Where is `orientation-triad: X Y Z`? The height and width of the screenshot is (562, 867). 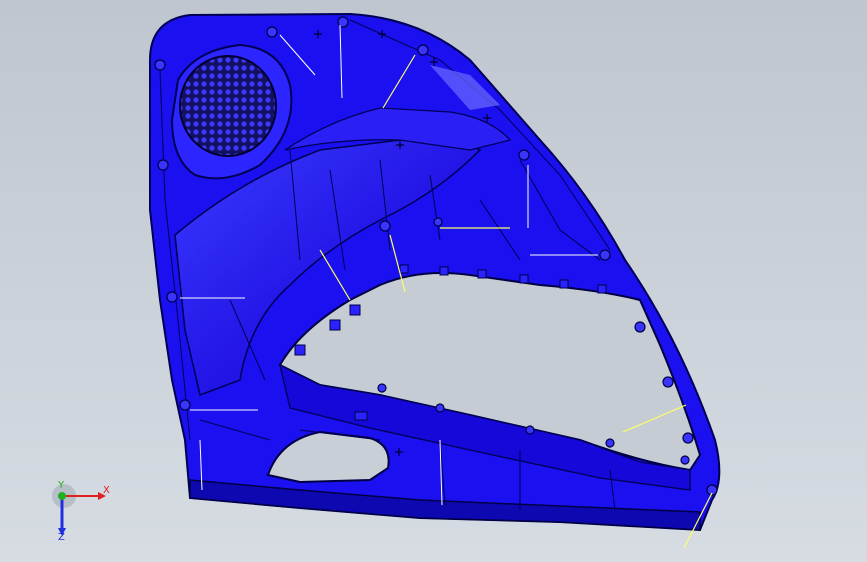
orientation-triad: X Y Z is located at coordinates (80, 513).